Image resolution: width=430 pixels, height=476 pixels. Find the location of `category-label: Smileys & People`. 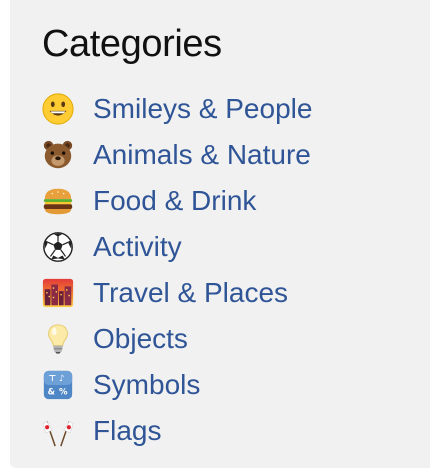

category-label: Smileys & People is located at coordinates (203, 108).